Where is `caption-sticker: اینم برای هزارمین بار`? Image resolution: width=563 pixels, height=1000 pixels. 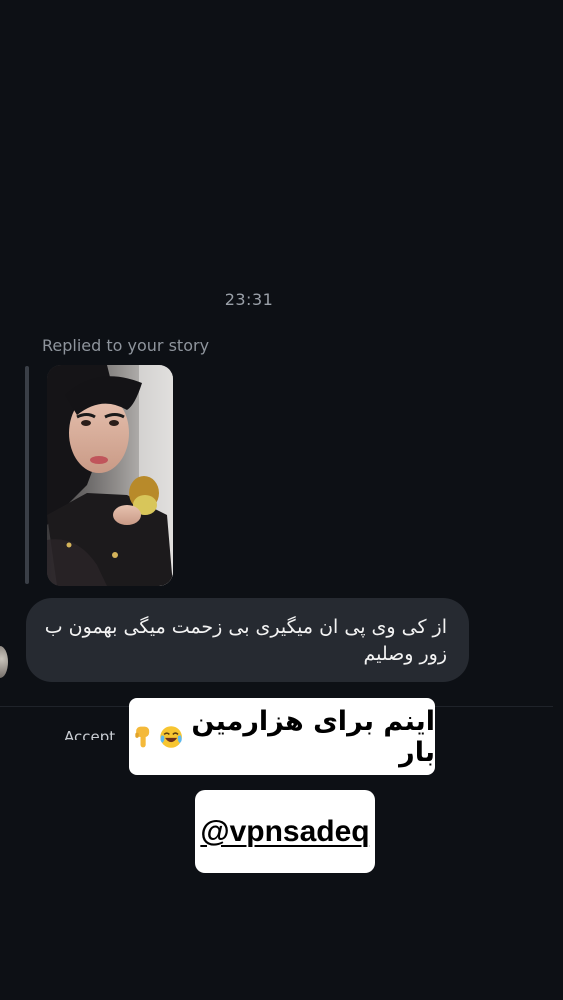
caption-sticker: اینم برای هزارمین بار is located at coordinates (282, 736).